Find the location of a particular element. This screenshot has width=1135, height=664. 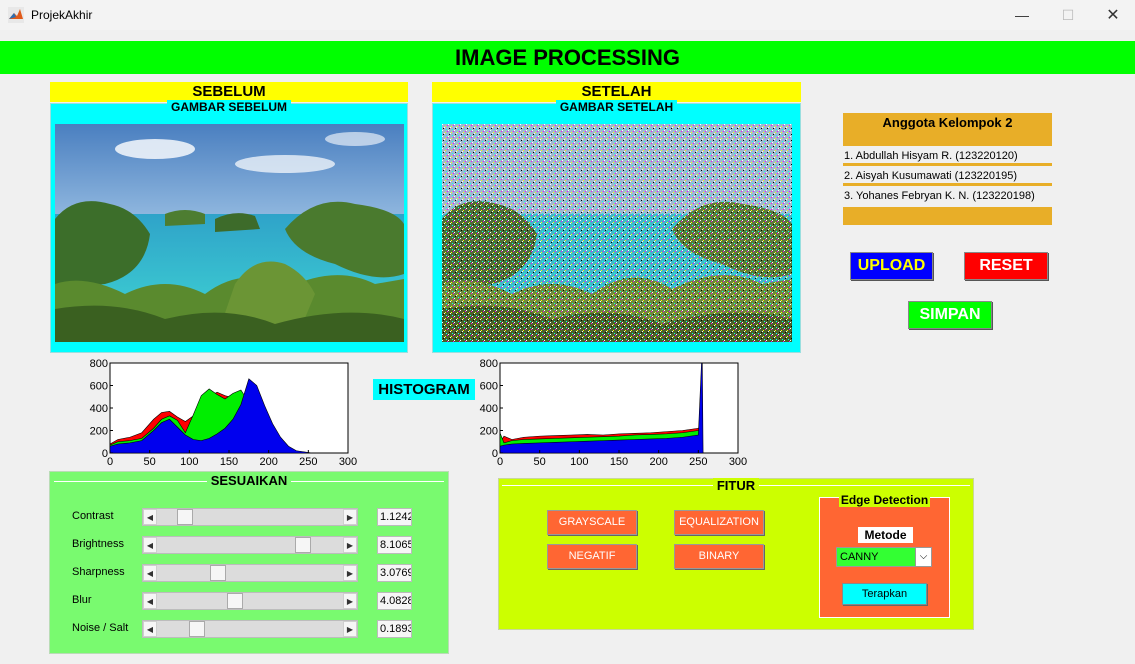

slider-blur: ◀ ▶ is located at coordinates (250, 601).